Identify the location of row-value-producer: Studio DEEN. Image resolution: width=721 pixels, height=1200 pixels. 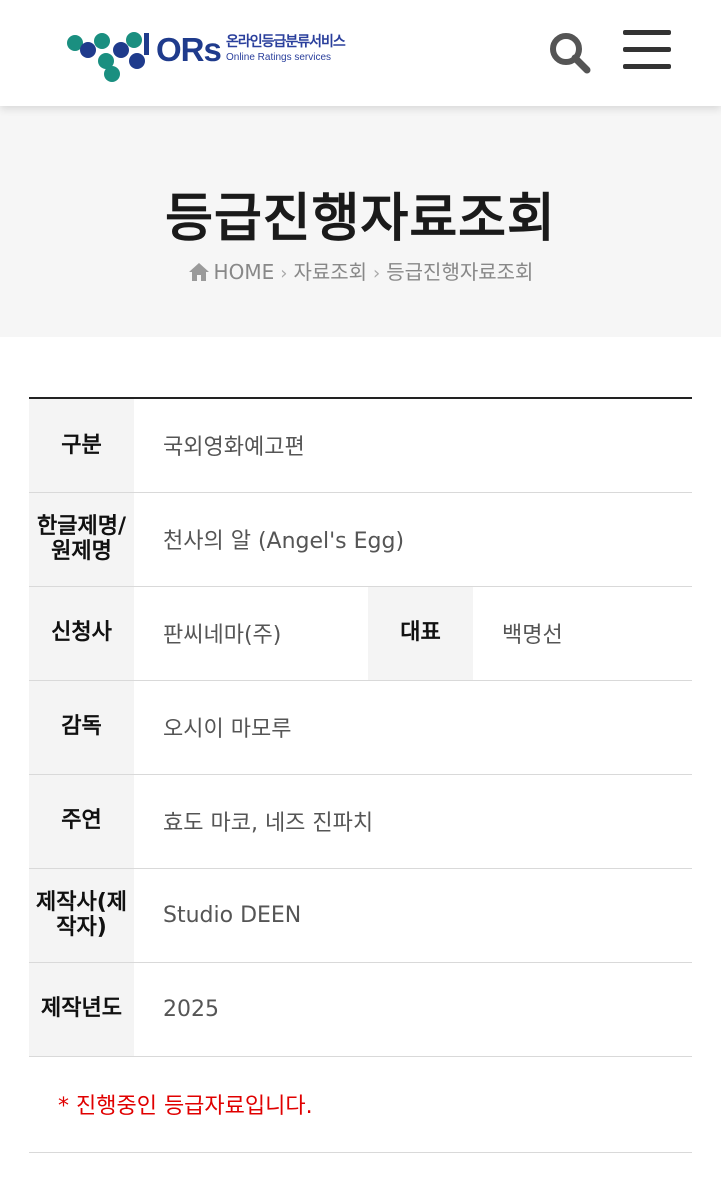
(413, 915).